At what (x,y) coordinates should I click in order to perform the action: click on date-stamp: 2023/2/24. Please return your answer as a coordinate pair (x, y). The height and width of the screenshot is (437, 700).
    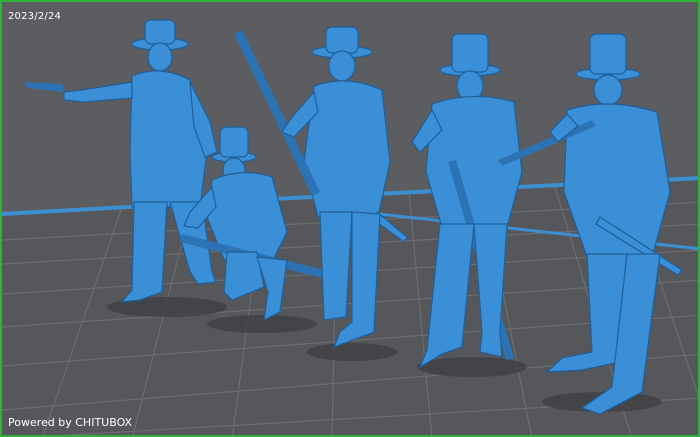
    Looking at the image, I should click on (35, 16).